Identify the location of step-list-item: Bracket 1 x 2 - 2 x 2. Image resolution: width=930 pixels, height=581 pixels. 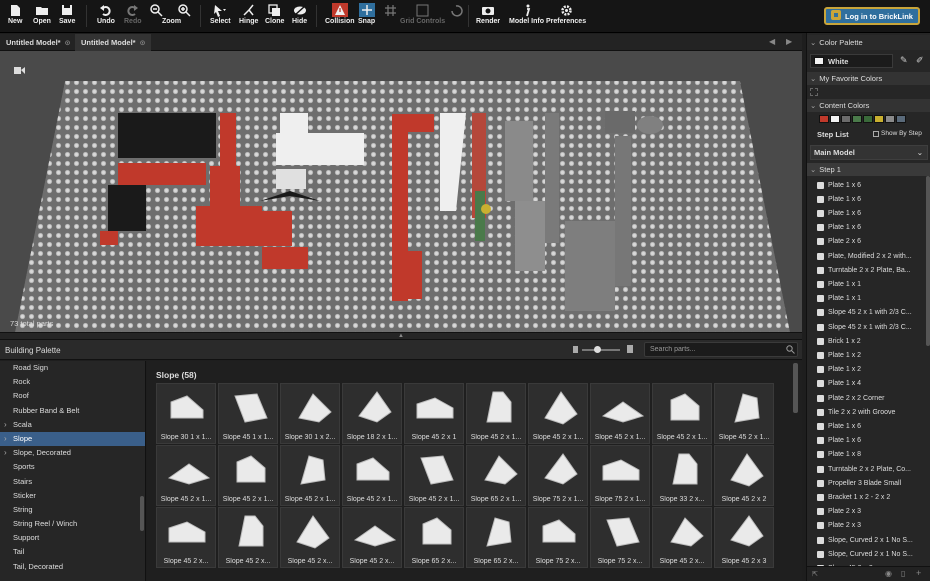
(866, 497).